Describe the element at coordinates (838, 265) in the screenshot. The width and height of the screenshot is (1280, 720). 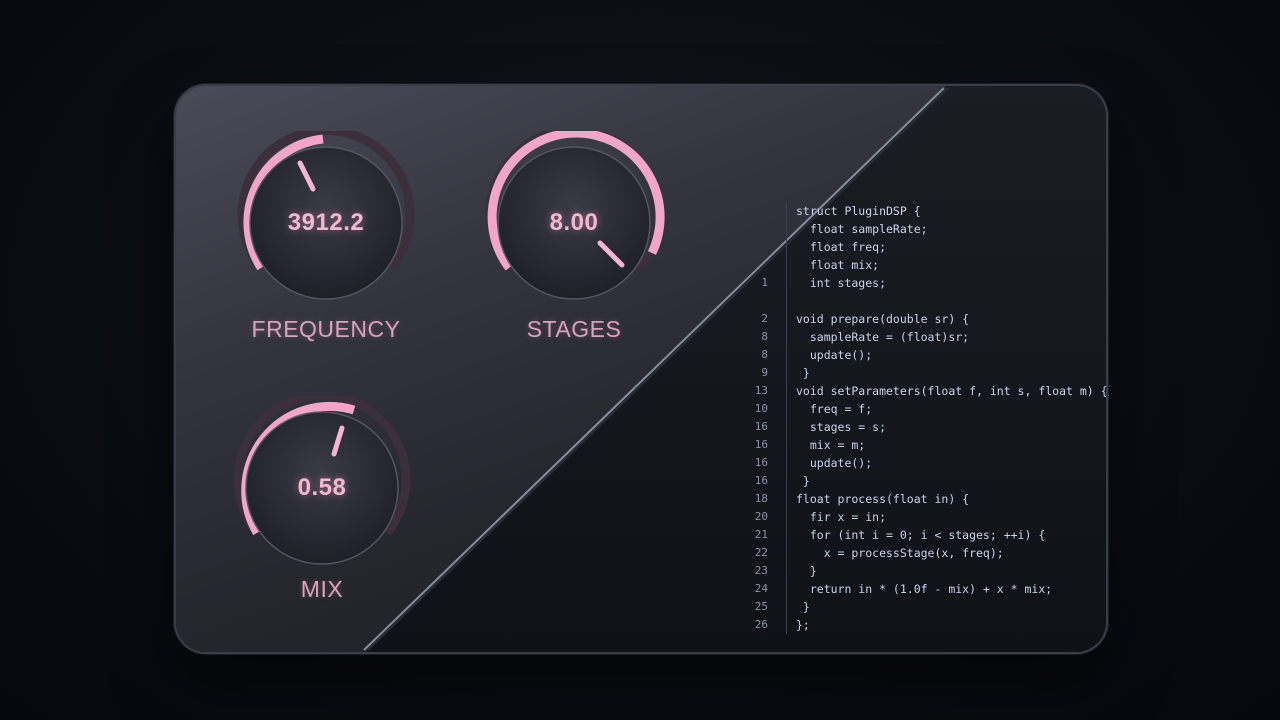
I see `code-text: float mix;` at that location.